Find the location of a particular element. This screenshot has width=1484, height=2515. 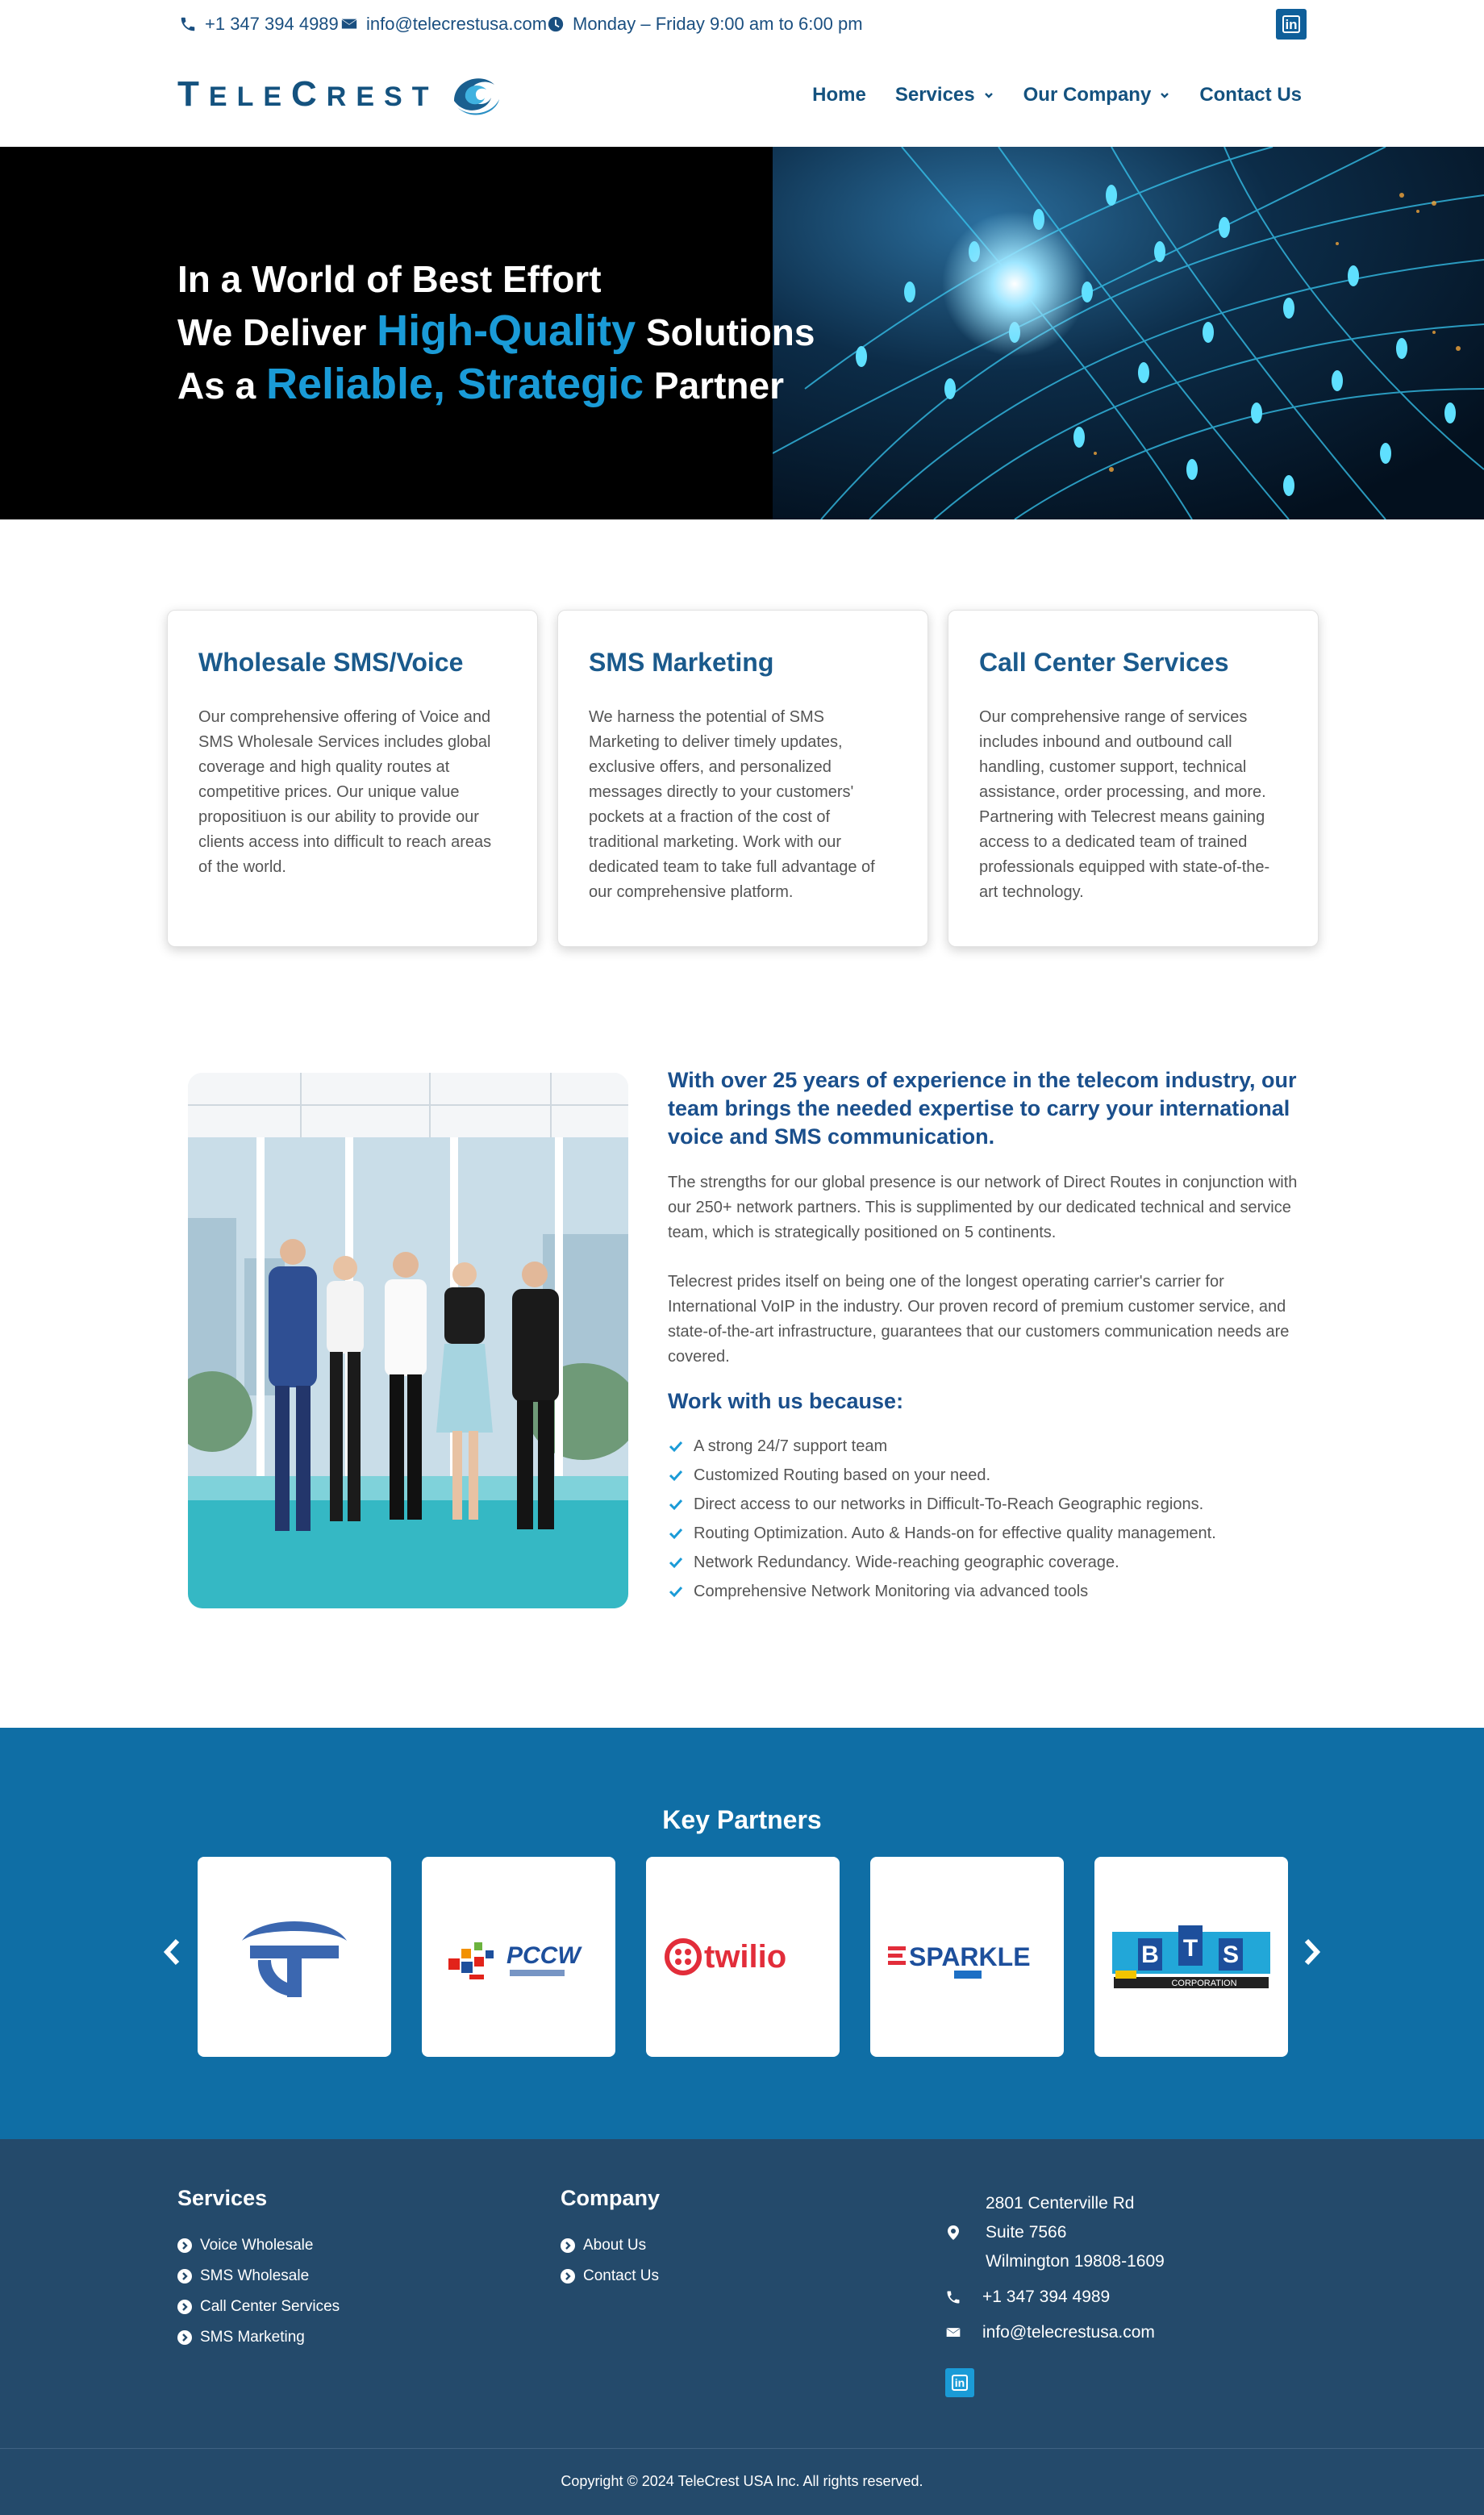

footer-link-label: Voice Wholesale is located at coordinates (257, 2245).